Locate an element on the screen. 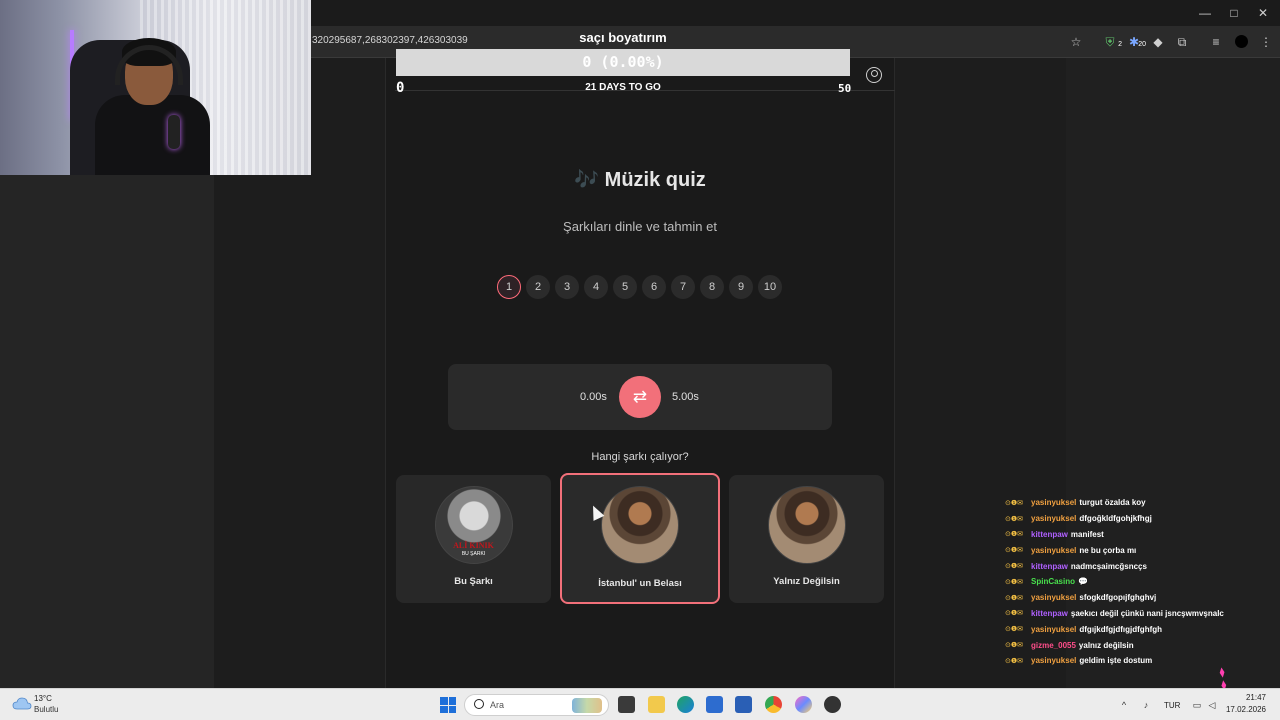 This screenshot has width=1280, height=720. chat-text: şaekıcı değil çünkü nani jsncşwmvşnalc is located at coordinates (1147, 613).